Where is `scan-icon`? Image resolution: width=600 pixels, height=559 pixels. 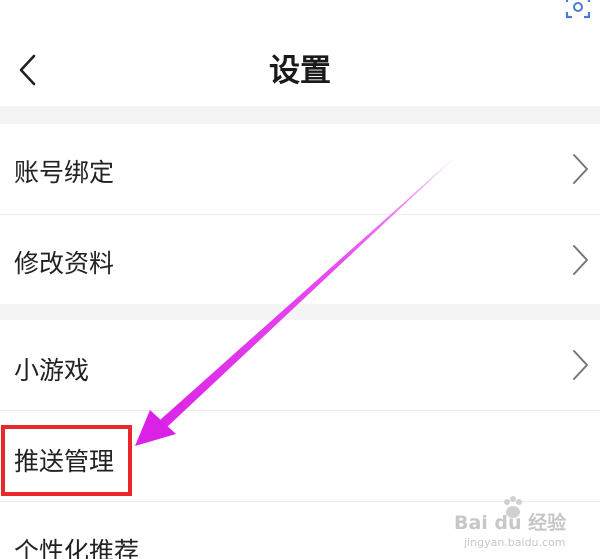 scan-icon is located at coordinates (578, 9).